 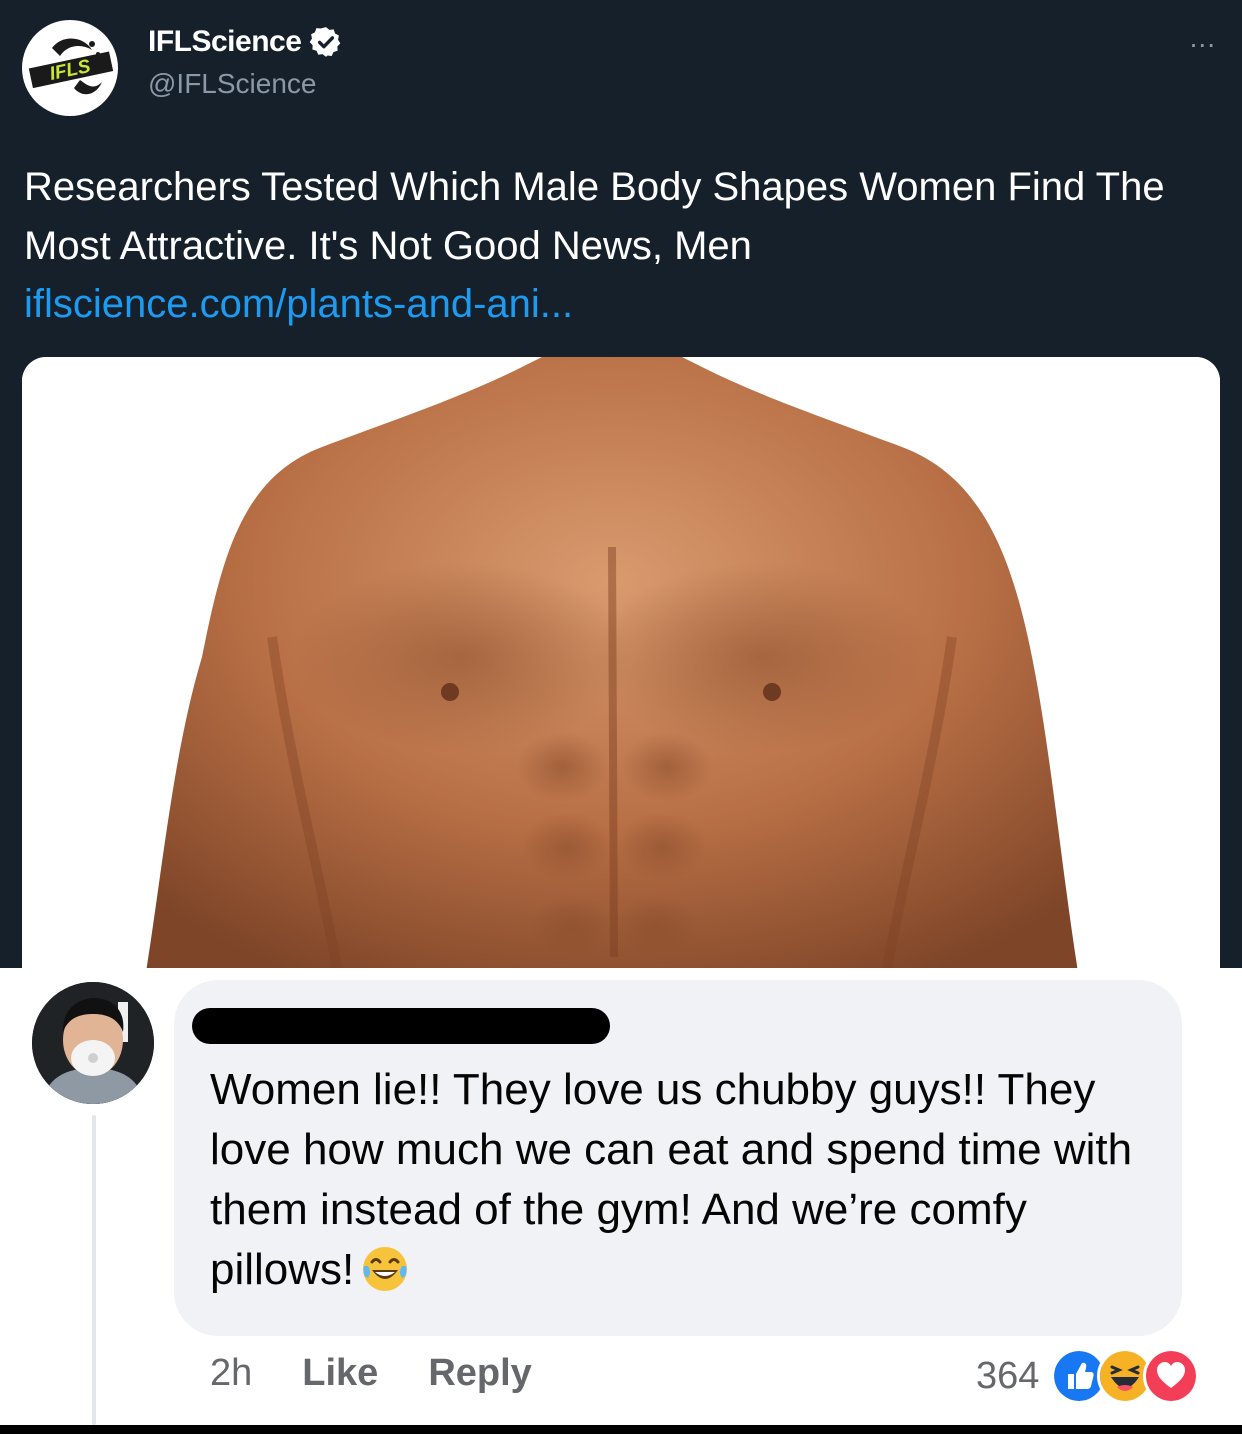 I want to click on commenter-avatar, so click(x=93, y=1043).